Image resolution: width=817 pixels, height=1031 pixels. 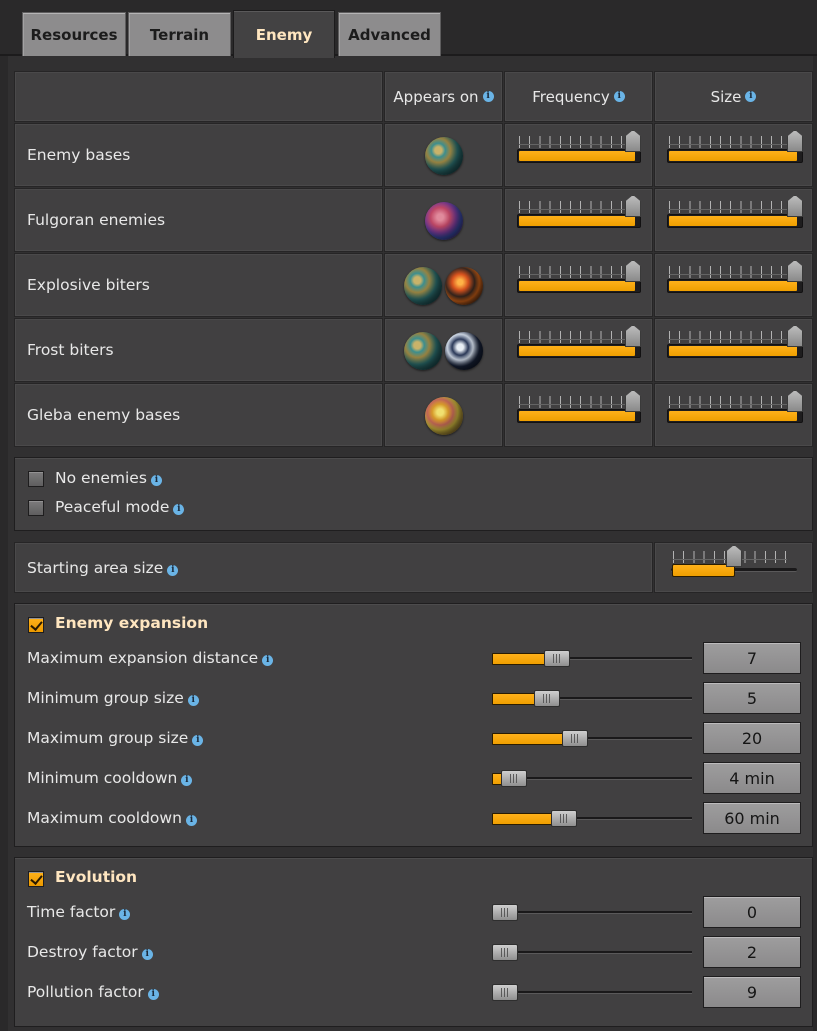 I want to click on peaceful-mode-checkbox, so click(x=36, y=508).